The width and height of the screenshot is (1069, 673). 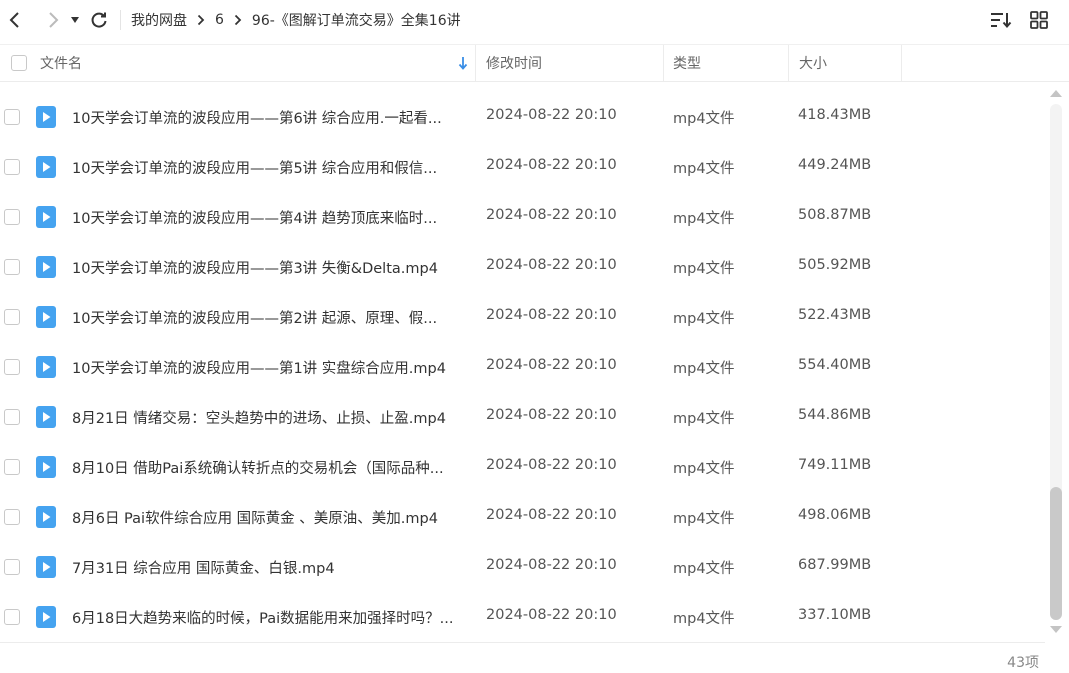 I want to click on select-all-checkbox, so click(x=19, y=63).